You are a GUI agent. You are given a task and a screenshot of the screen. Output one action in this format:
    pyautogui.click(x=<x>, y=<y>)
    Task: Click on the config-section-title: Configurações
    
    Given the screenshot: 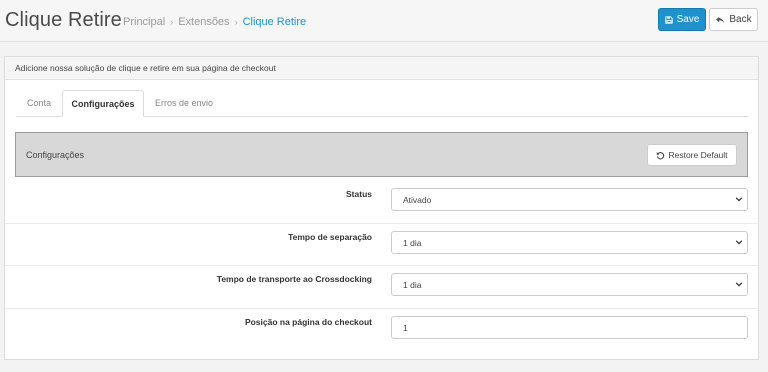 What is the action you would take?
    pyautogui.click(x=55, y=155)
    